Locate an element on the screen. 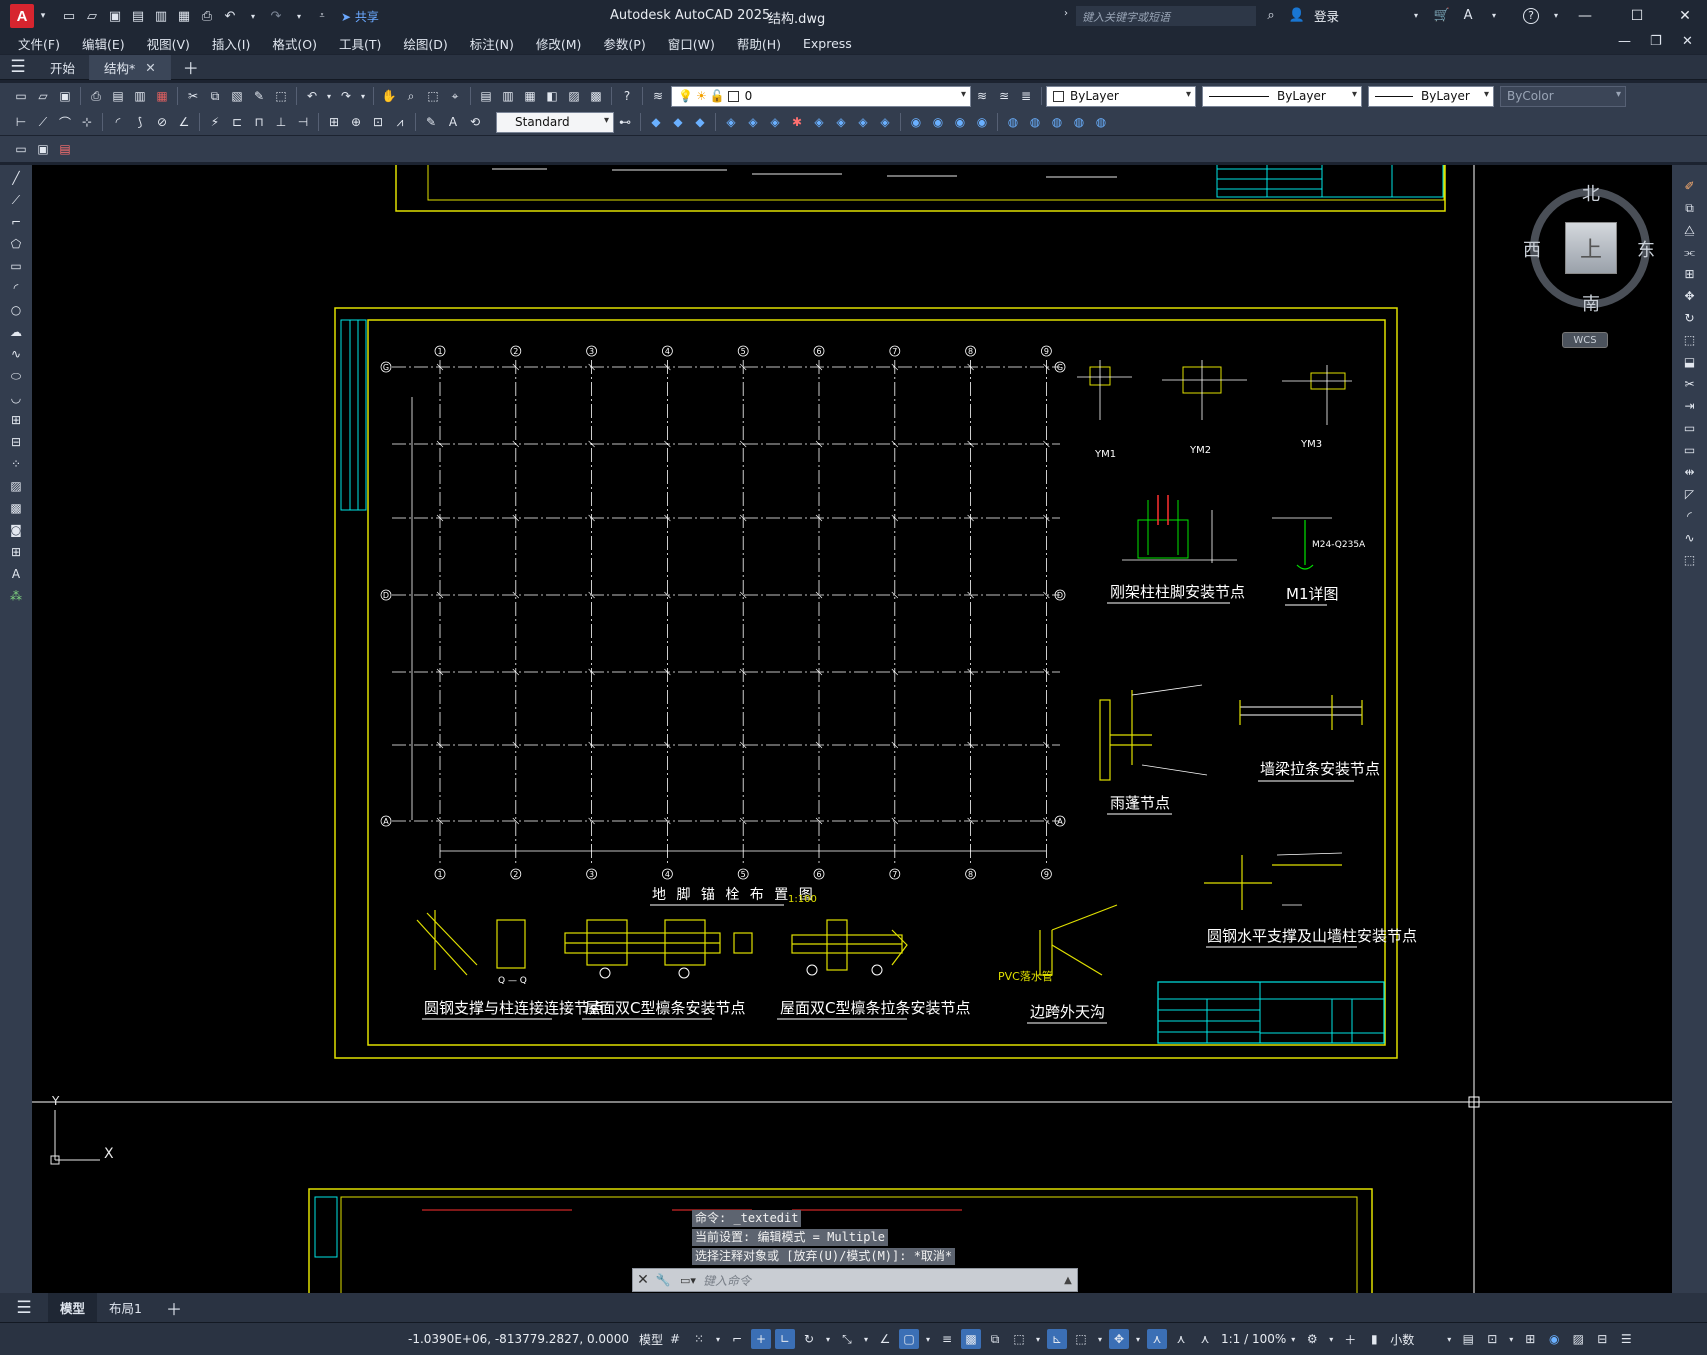 The image size is (1707, 1355). clean-icon: ◍ is located at coordinates (1101, 122).